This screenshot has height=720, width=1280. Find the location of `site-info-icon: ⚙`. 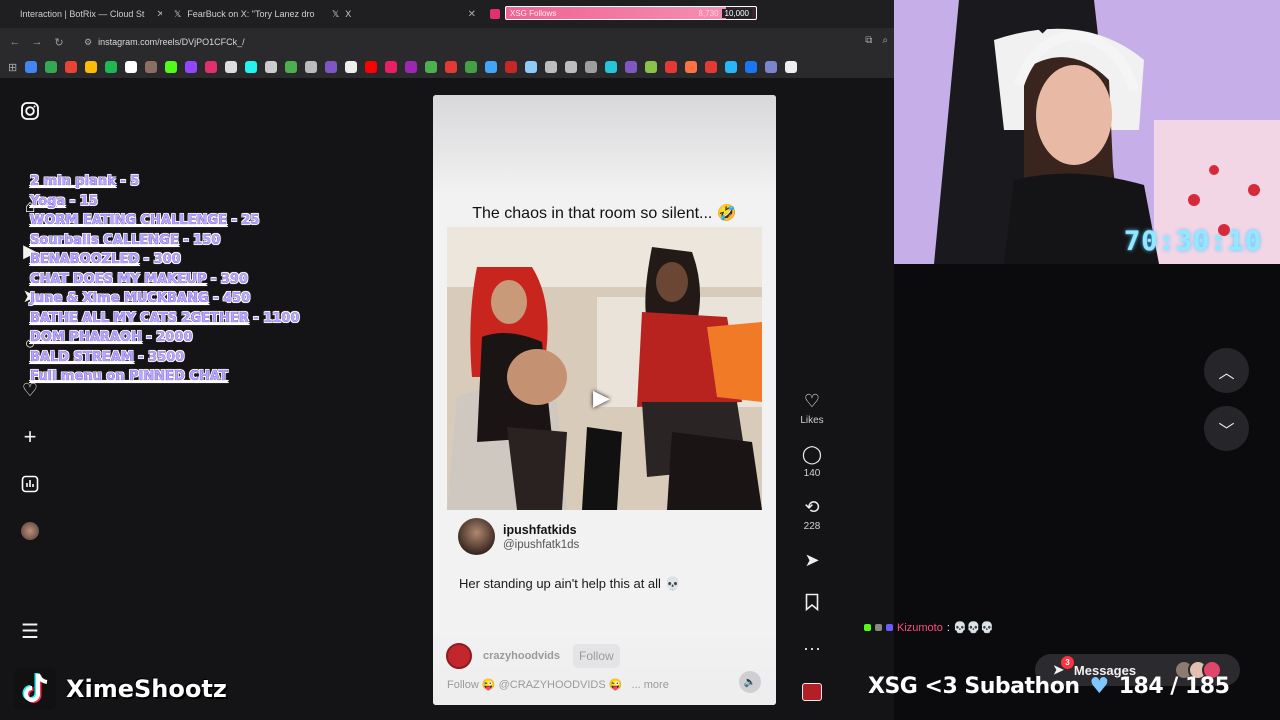

site-info-icon: ⚙ is located at coordinates (88, 42).